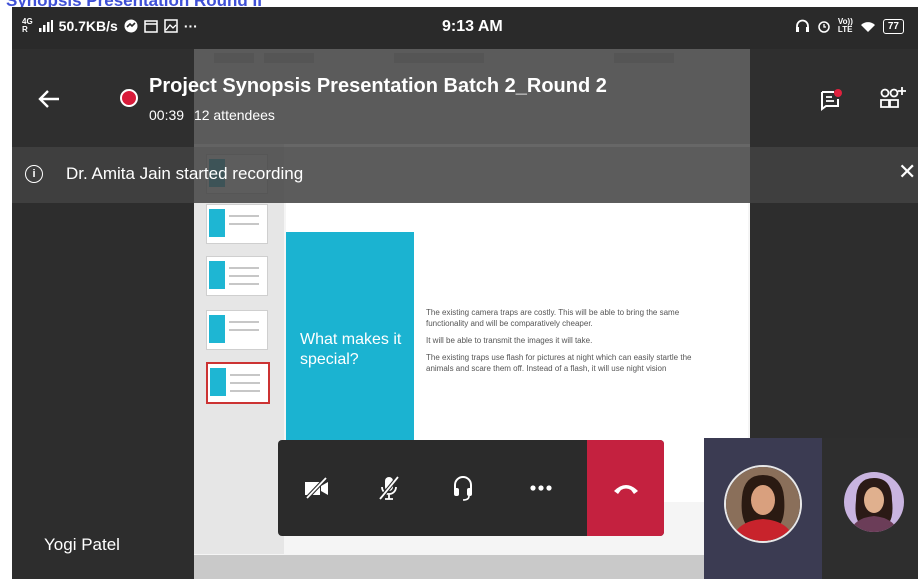  Describe the element at coordinates (131, 26) in the screenshot. I see `messenger-icon` at that location.